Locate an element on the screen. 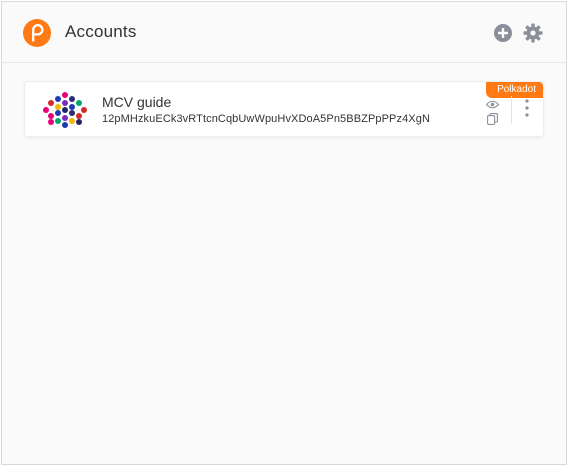 The height and width of the screenshot is (470, 573). copy-icon is located at coordinates (492, 119).